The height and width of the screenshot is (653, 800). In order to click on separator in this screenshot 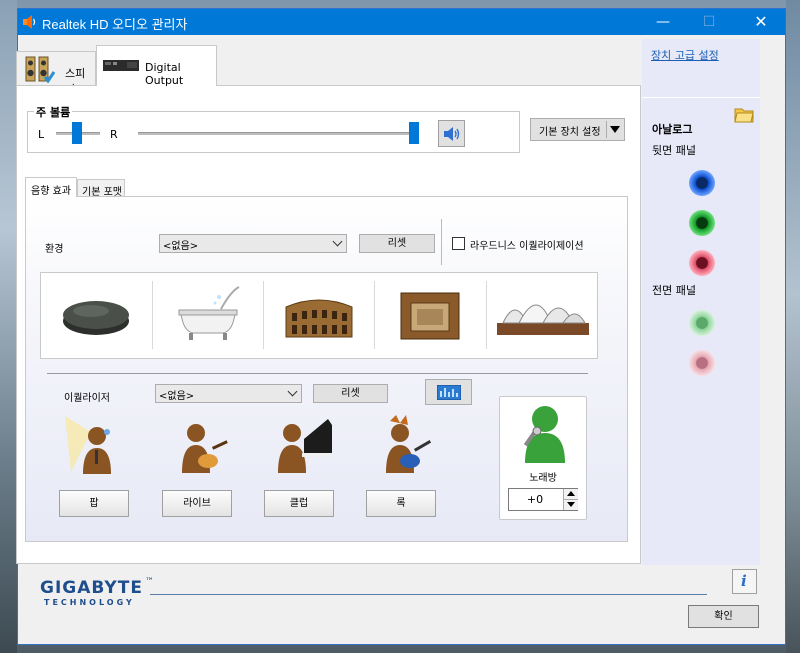, I will do `click(441, 242)`.